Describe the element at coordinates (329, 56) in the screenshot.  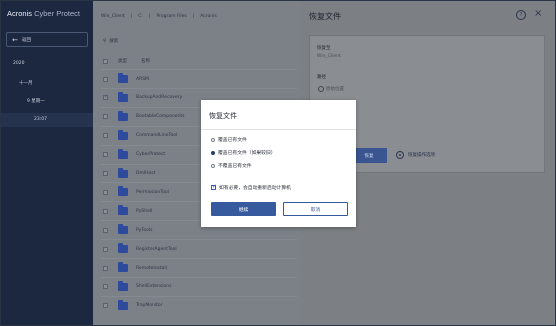
I see `recover-to-value: Win_Client` at that location.